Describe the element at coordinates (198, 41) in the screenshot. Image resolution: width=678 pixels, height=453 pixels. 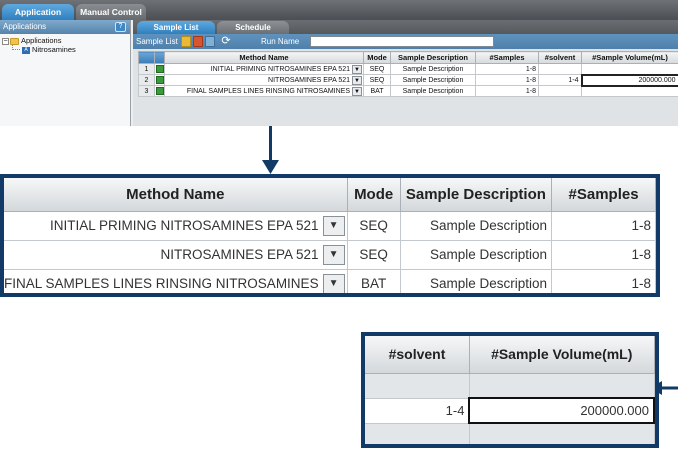
I see `remove-row-icon` at that location.